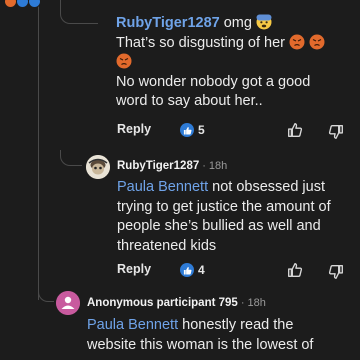 The width and height of the screenshot is (360, 360). Describe the element at coordinates (180, 4) in the screenshot. I see `reaction-strip` at that location.